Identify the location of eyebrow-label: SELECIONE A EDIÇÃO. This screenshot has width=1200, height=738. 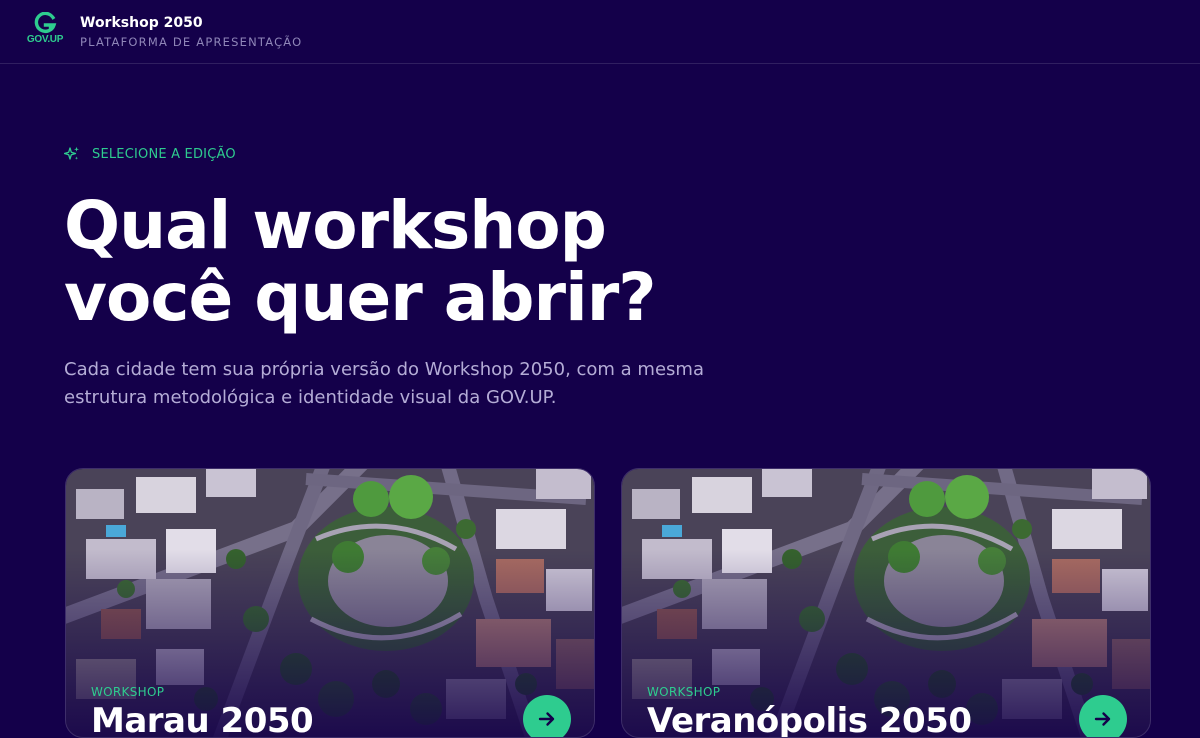
(164, 154).